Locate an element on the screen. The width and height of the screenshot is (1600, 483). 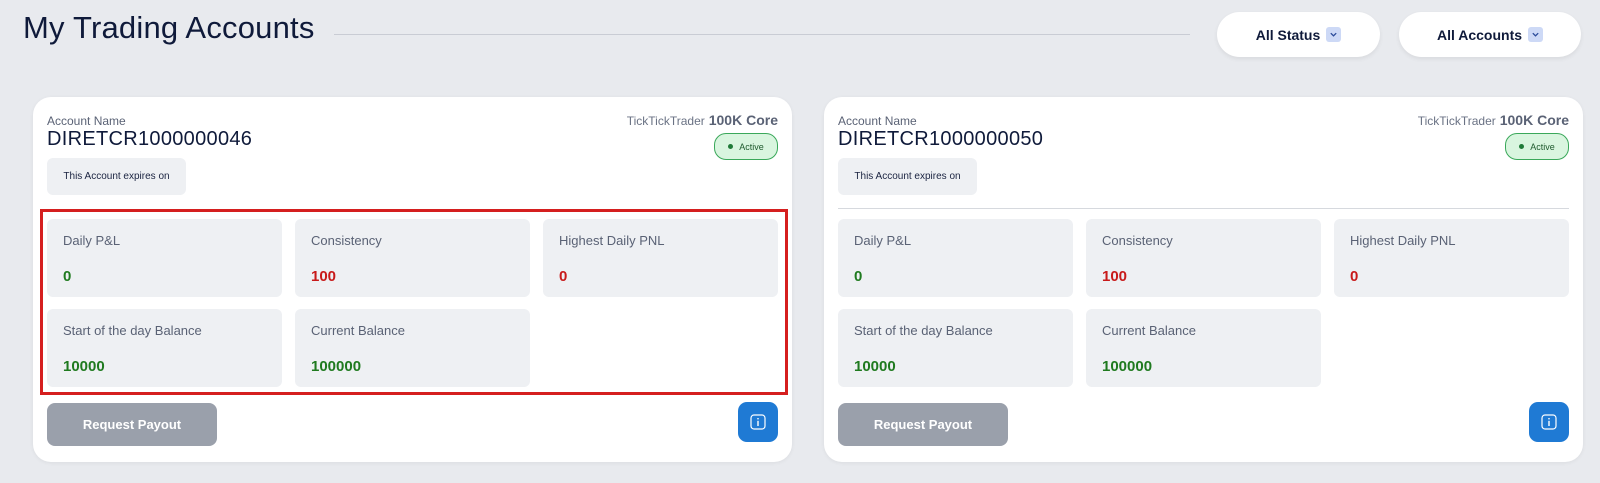
page-title: My Trading Accounts is located at coordinates (169, 27).